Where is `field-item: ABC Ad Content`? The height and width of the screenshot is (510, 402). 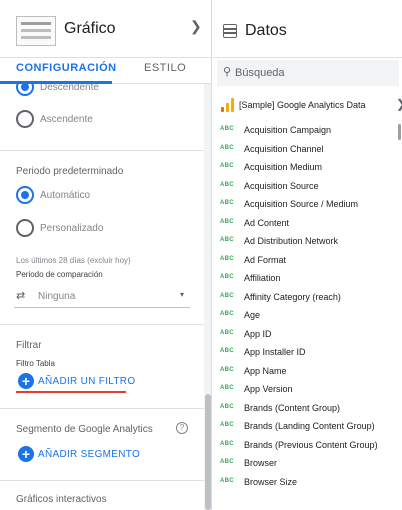
field-item: ABC Ad Content is located at coordinates (307, 224).